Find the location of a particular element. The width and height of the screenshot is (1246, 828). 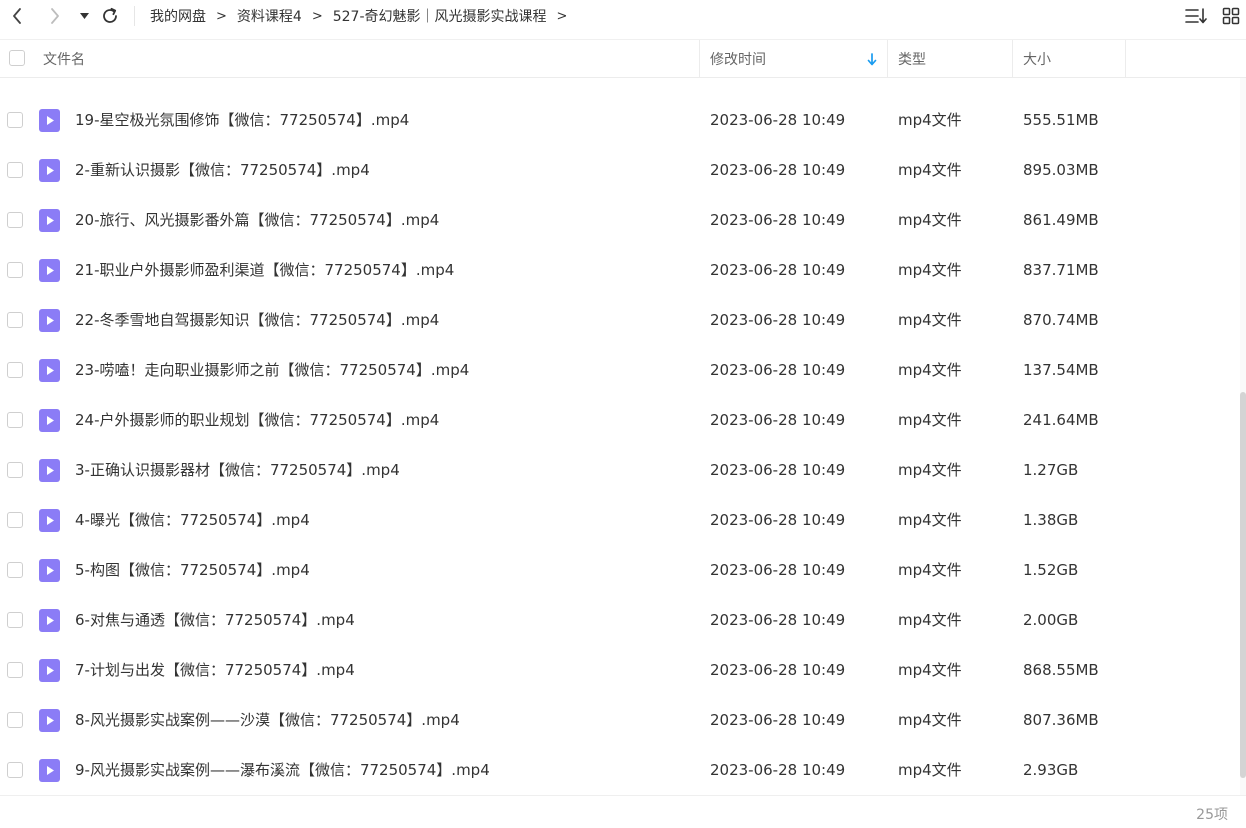

column-type-label: 类型 is located at coordinates (912, 60).